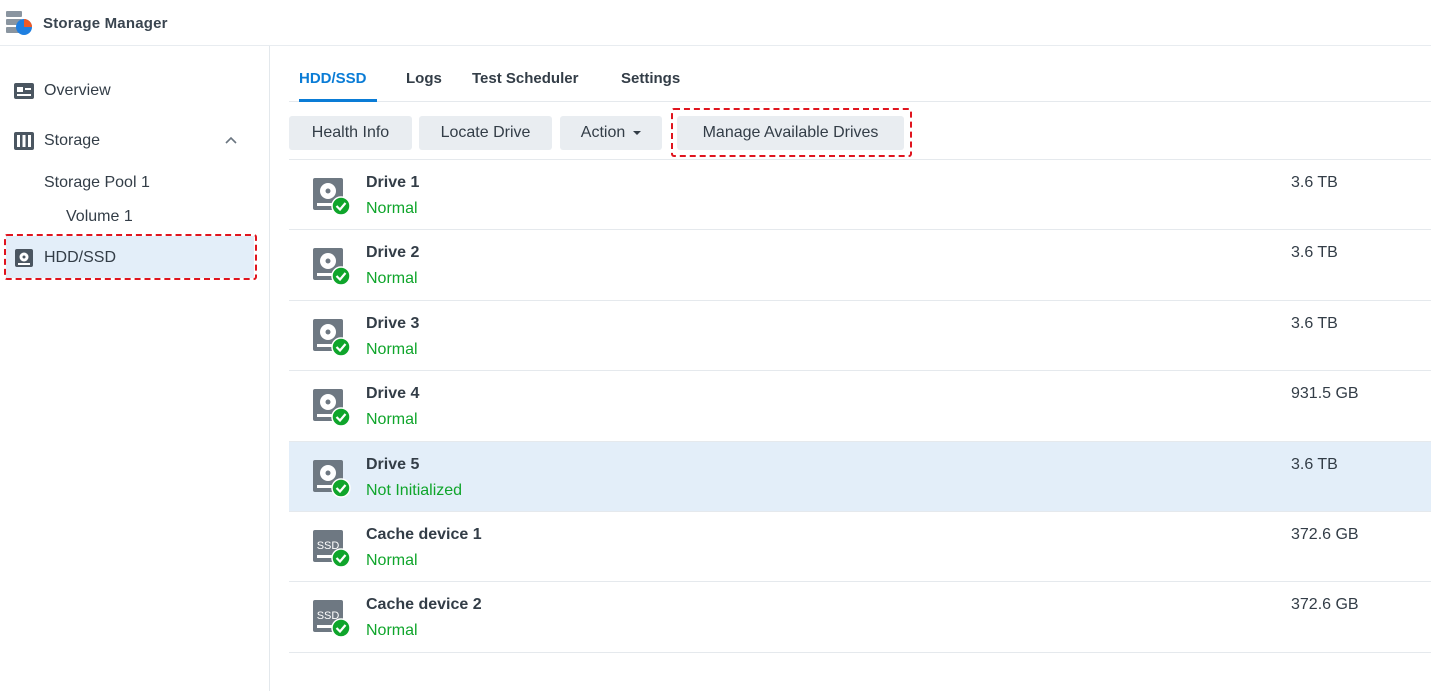 The width and height of the screenshot is (1431, 691). What do you see at coordinates (393, 182) in the screenshot?
I see `drive-name: Drive 1` at bounding box center [393, 182].